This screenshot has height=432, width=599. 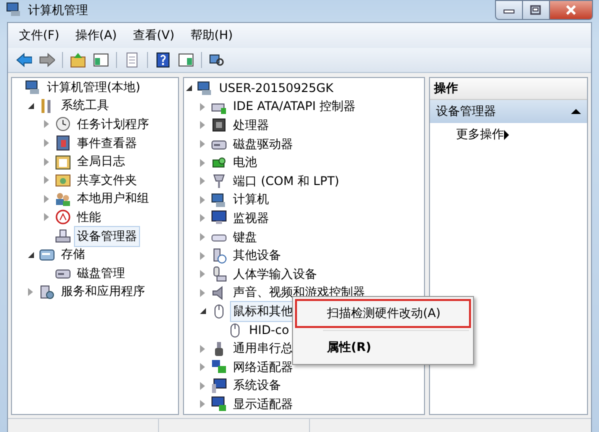 I want to click on tree-item: 服务和应用程序, so click(x=103, y=291).